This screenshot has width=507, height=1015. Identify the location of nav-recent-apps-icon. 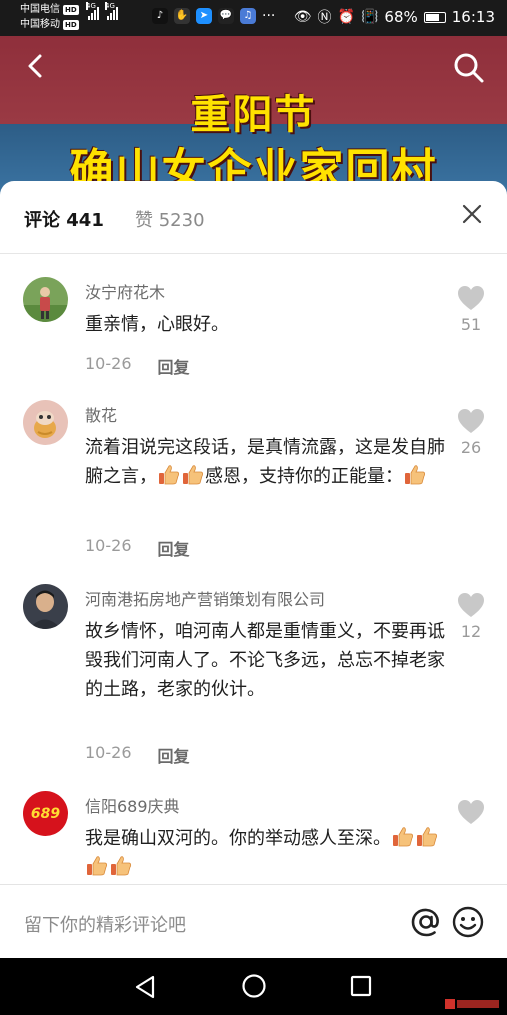
(361, 986).